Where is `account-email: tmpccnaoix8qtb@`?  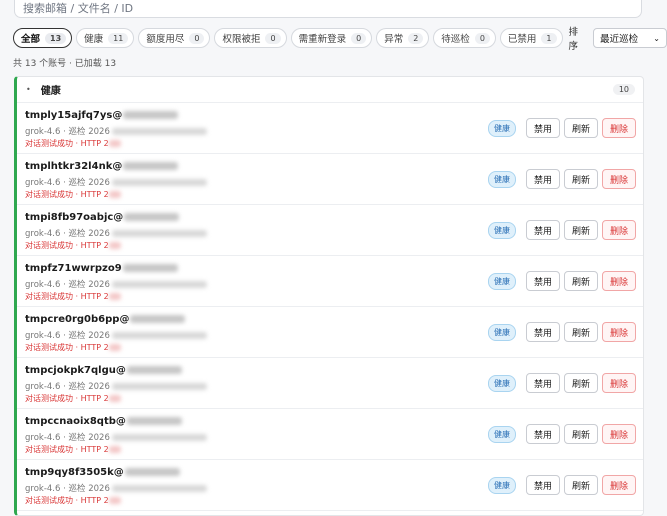
account-email: tmpccnaoix8qtb@ is located at coordinates (103, 421).